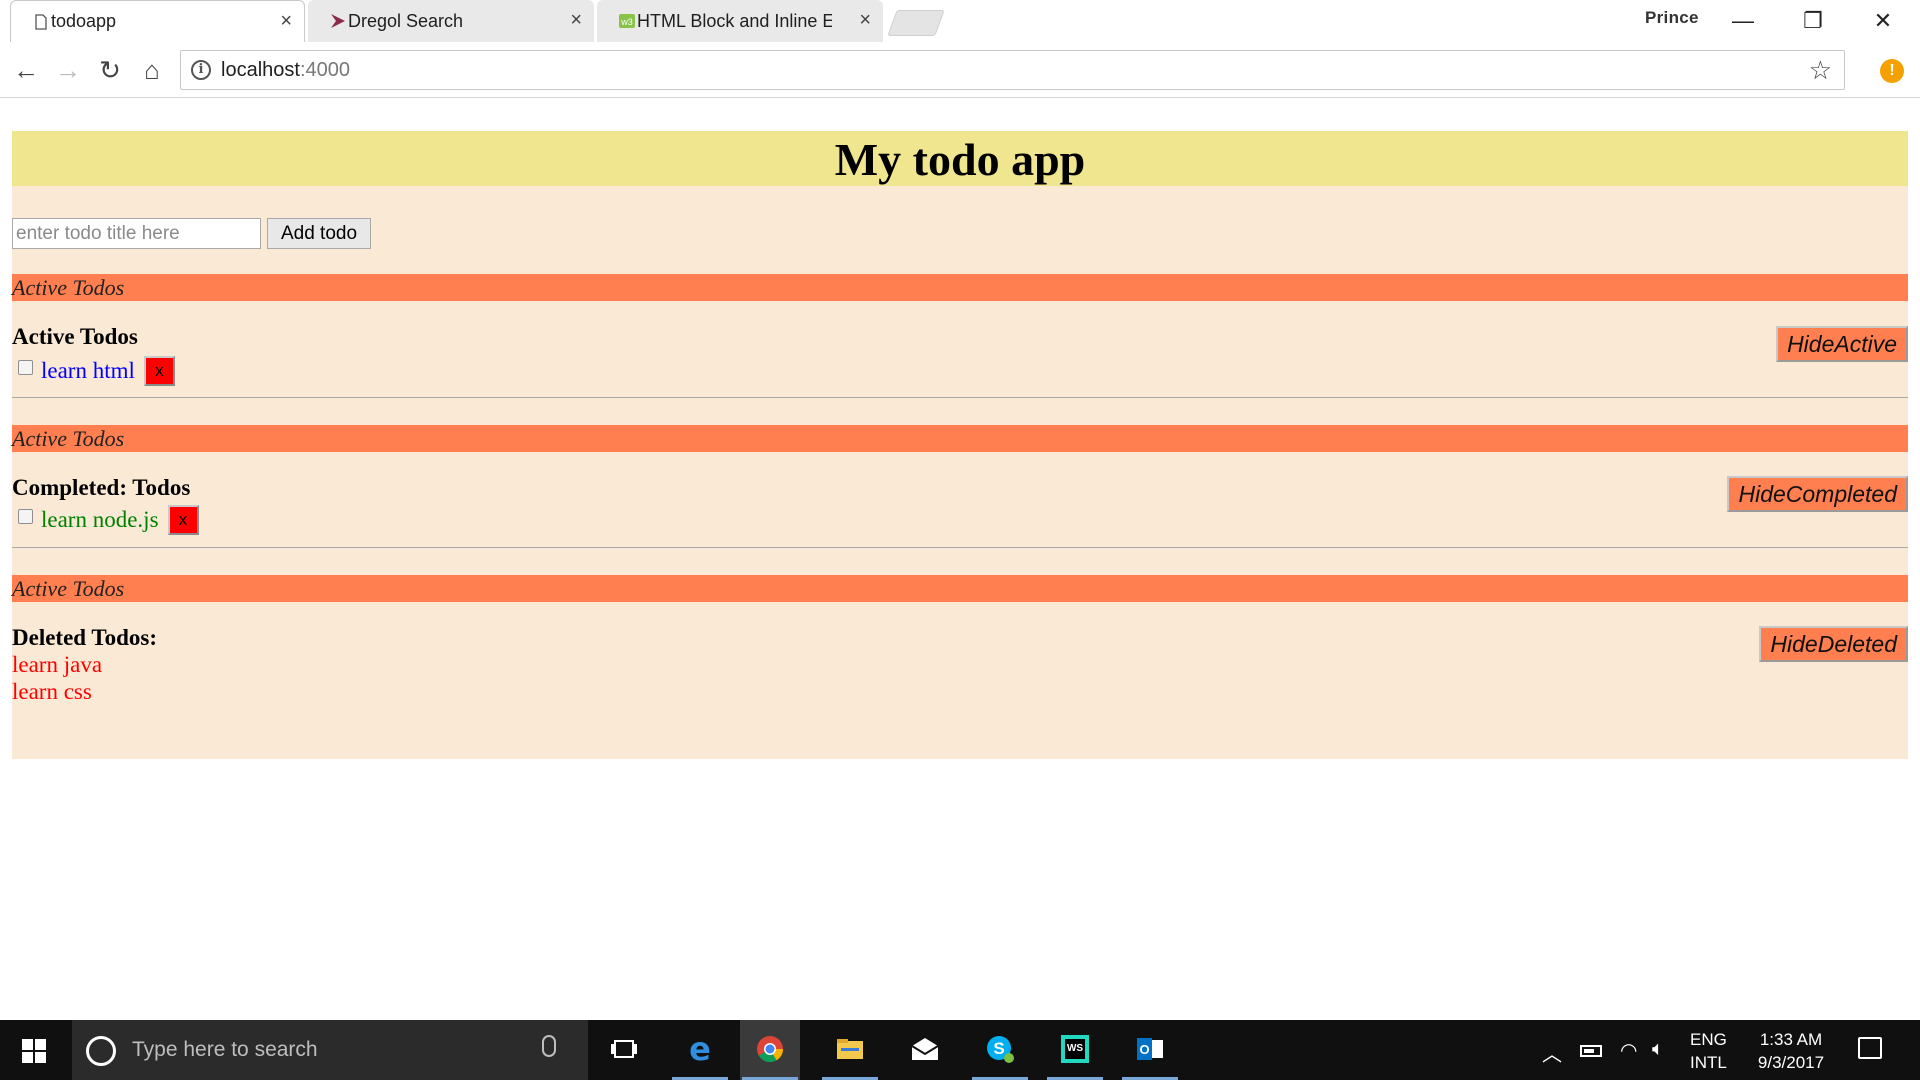  I want to click on task-view-icon, so click(624, 1050).